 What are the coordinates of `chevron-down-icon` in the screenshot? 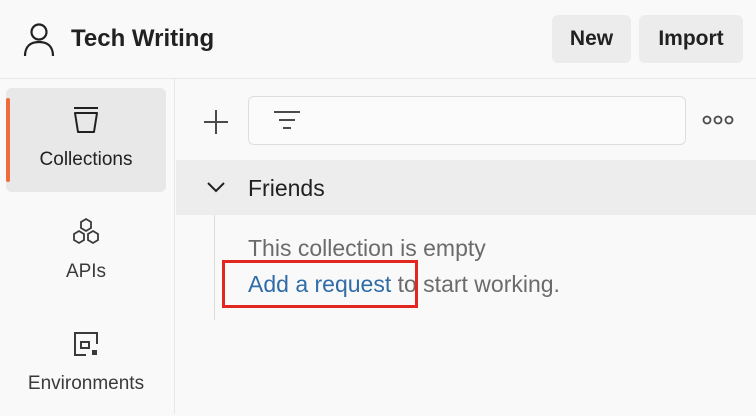 It's located at (216, 187).